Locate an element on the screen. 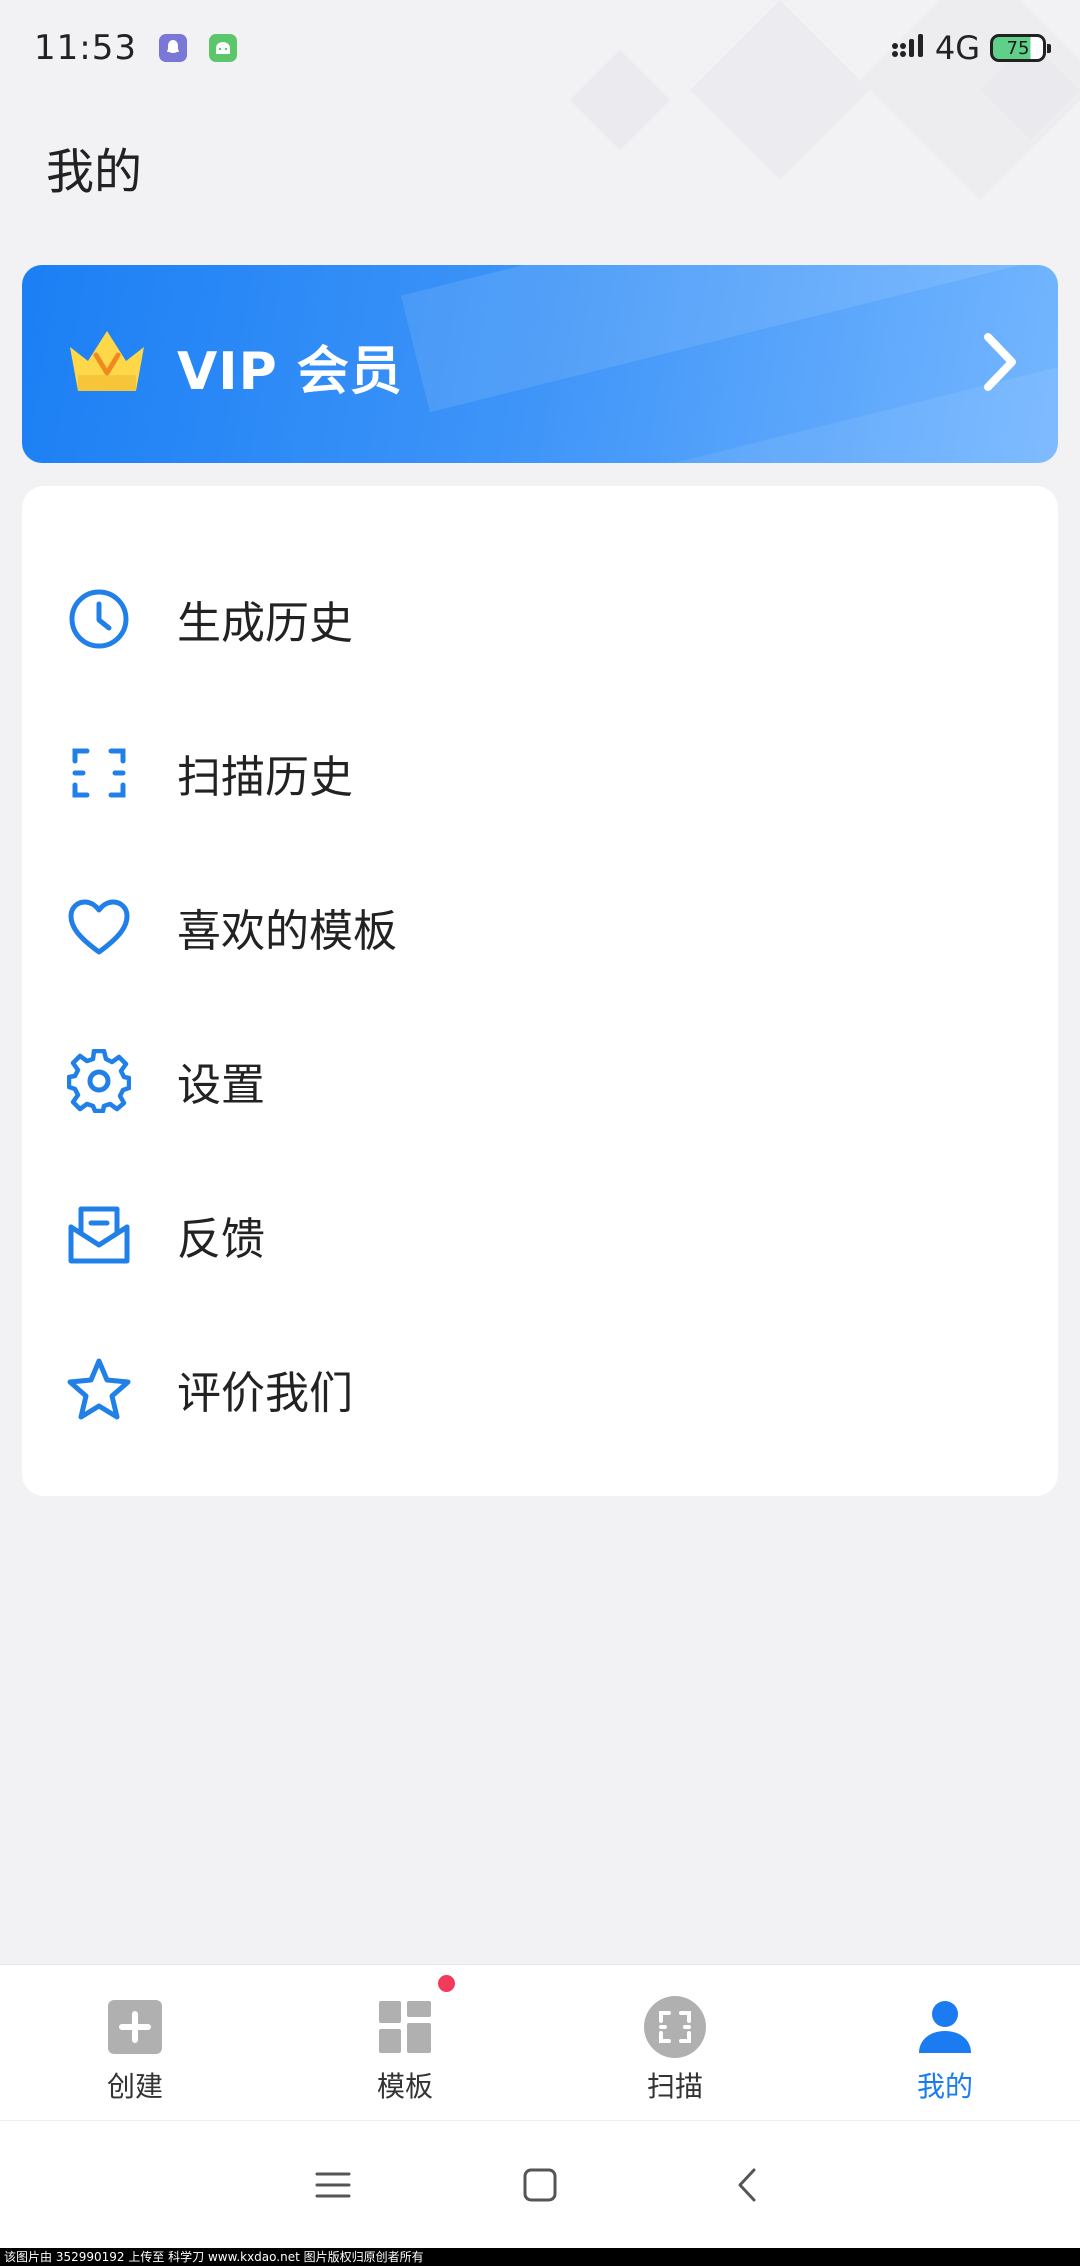  signal-icon is located at coordinates (908, 48).